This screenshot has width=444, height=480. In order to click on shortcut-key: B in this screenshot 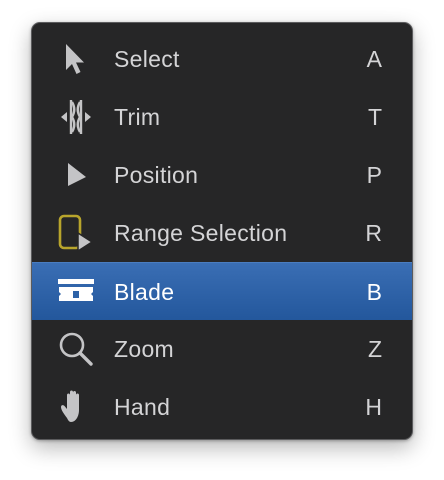, I will do `click(374, 292)`.